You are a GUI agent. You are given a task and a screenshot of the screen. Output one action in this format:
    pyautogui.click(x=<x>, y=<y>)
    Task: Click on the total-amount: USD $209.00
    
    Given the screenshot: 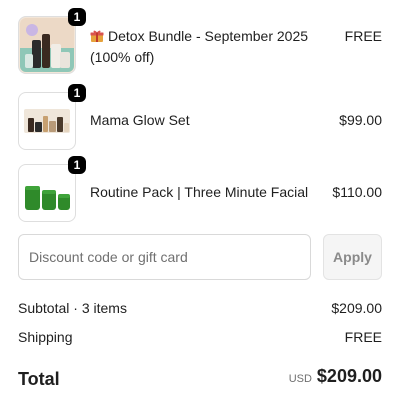 What is the action you would take?
    pyautogui.click(x=335, y=376)
    